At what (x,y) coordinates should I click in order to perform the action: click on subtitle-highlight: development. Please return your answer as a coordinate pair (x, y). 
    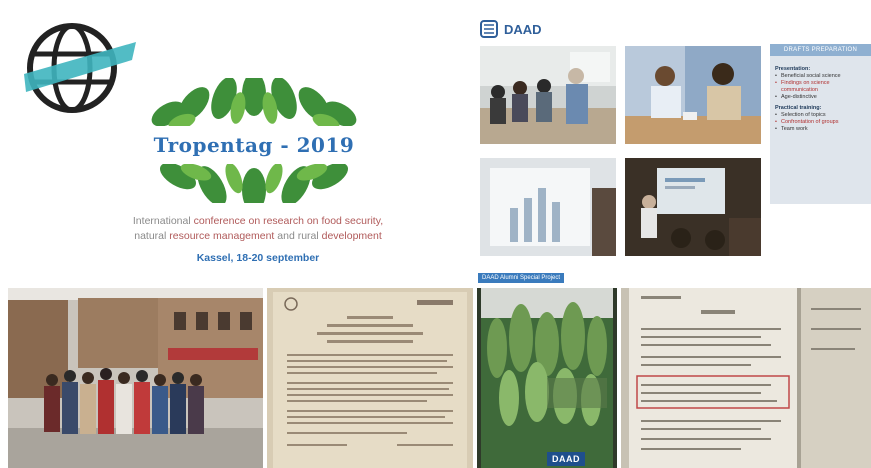
    Looking at the image, I should click on (351, 236).